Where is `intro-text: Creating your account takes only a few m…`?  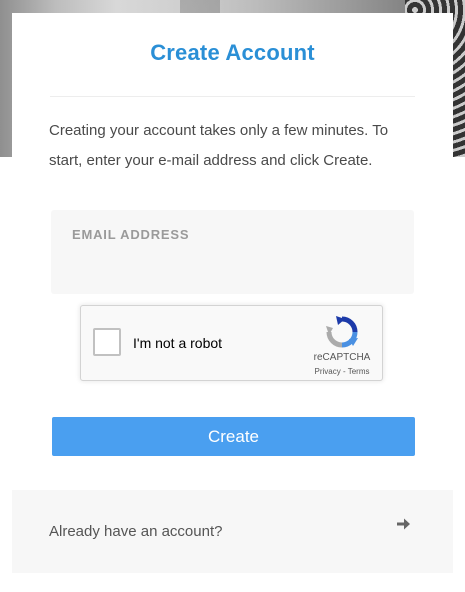 intro-text: Creating your account takes only a few m… is located at coordinates (219, 145).